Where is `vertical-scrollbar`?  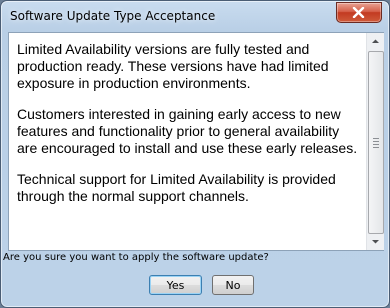 vertical-scrollbar is located at coordinates (375, 141).